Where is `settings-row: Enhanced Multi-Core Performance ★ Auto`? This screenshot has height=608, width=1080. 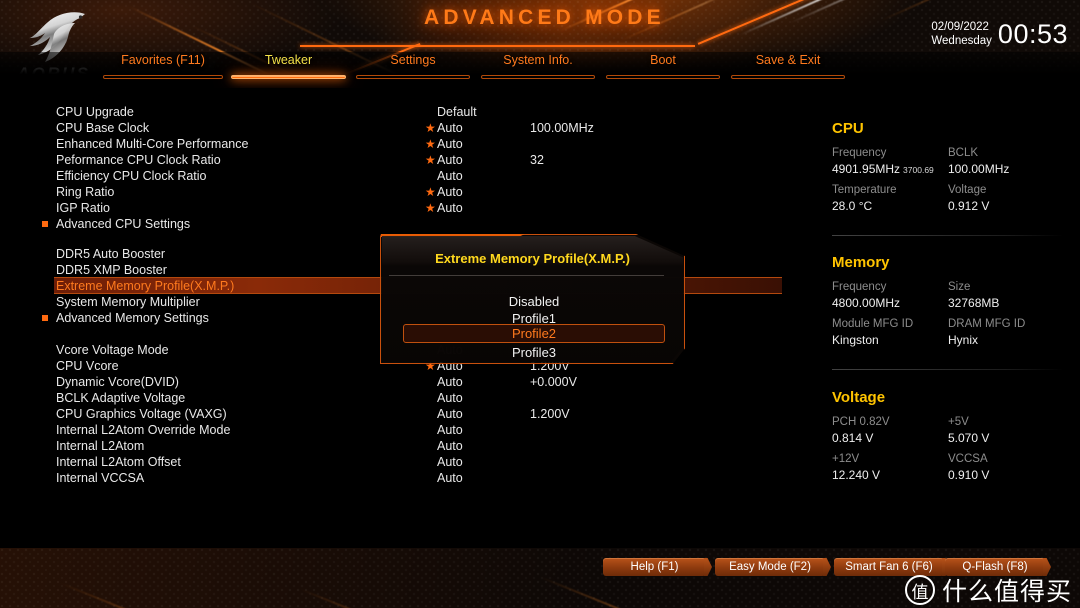 settings-row: Enhanced Multi-Core Performance ★ Auto is located at coordinates (405, 144).